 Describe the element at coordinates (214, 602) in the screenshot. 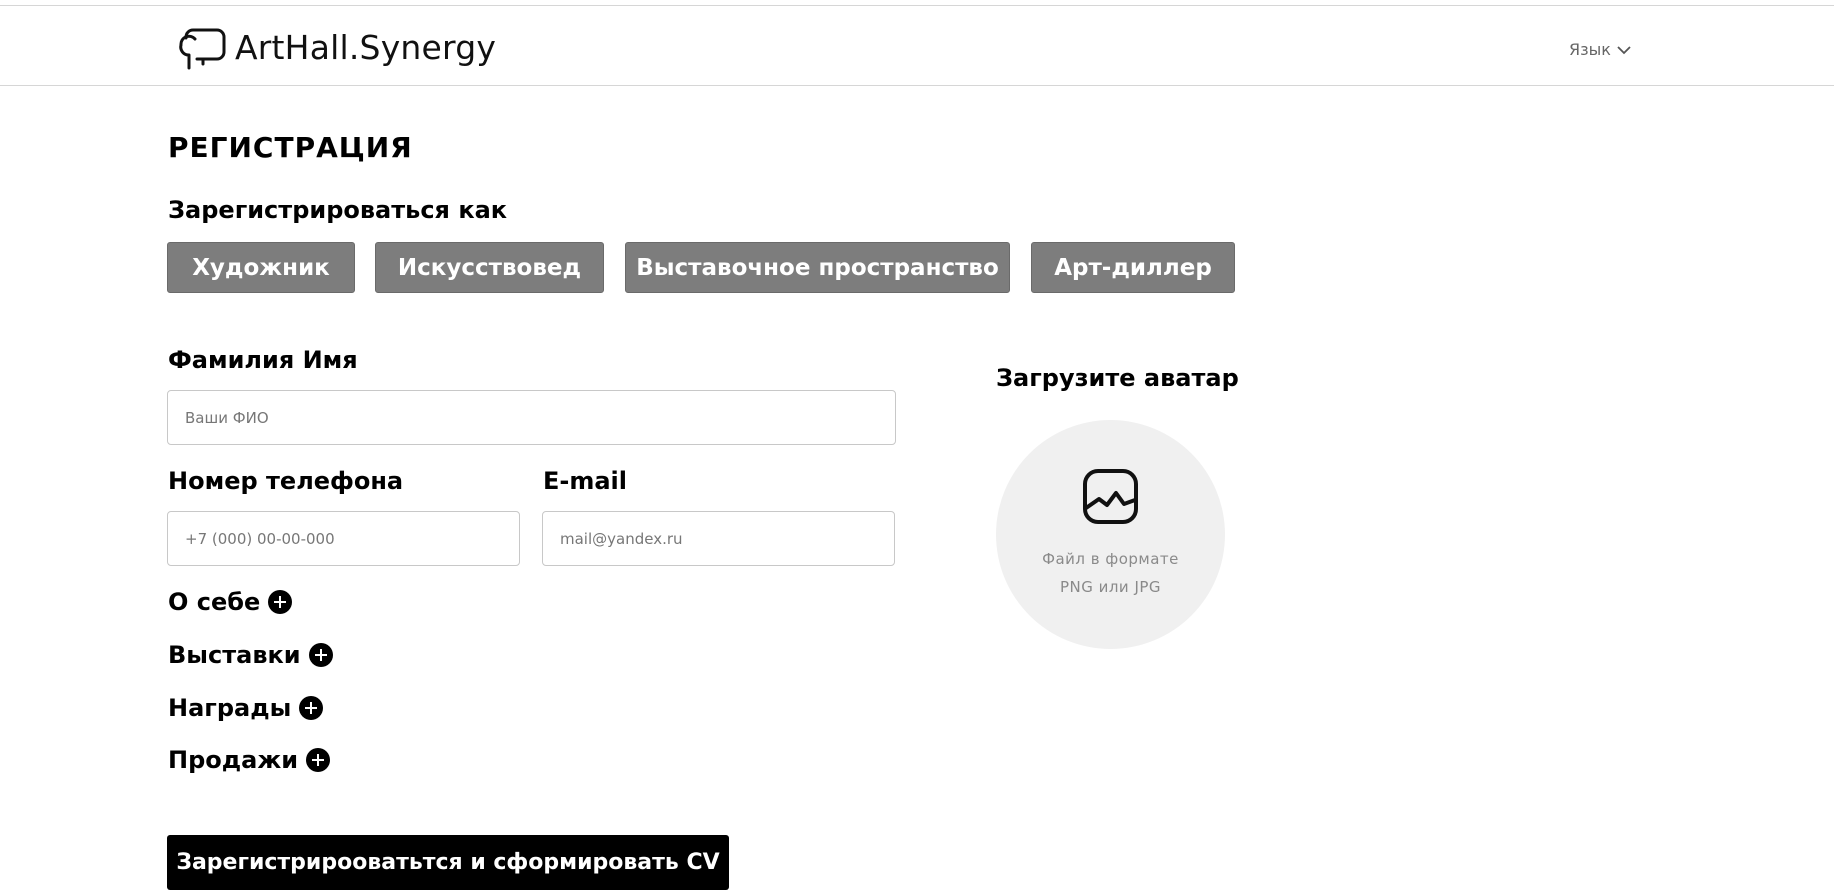

I see `section-about-label: О себе` at that location.